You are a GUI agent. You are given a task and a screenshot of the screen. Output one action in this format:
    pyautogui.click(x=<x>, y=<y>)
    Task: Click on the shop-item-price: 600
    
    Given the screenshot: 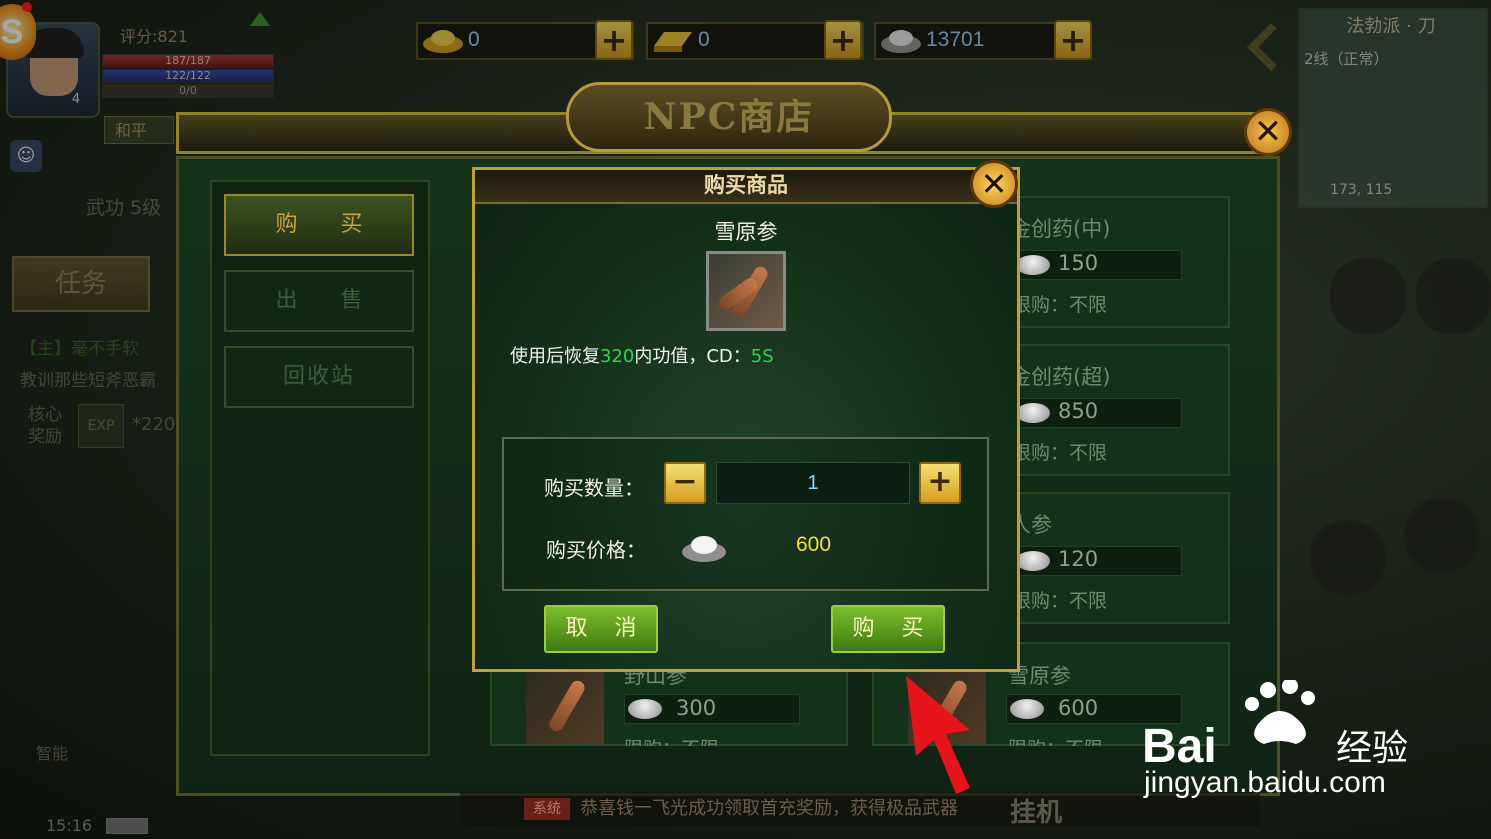 What is the action you would take?
    pyautogui.click(x=1078, y=708)
    